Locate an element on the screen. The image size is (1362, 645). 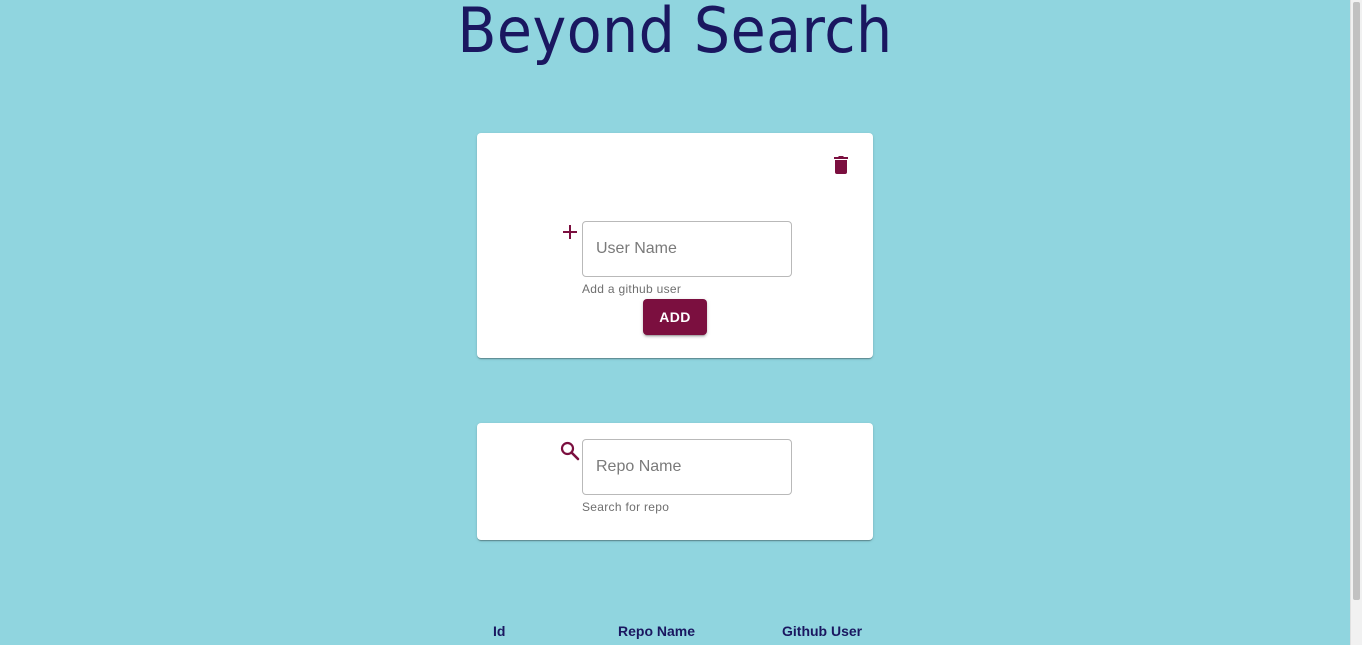
user-name-input is located at coordinates (687, 249).